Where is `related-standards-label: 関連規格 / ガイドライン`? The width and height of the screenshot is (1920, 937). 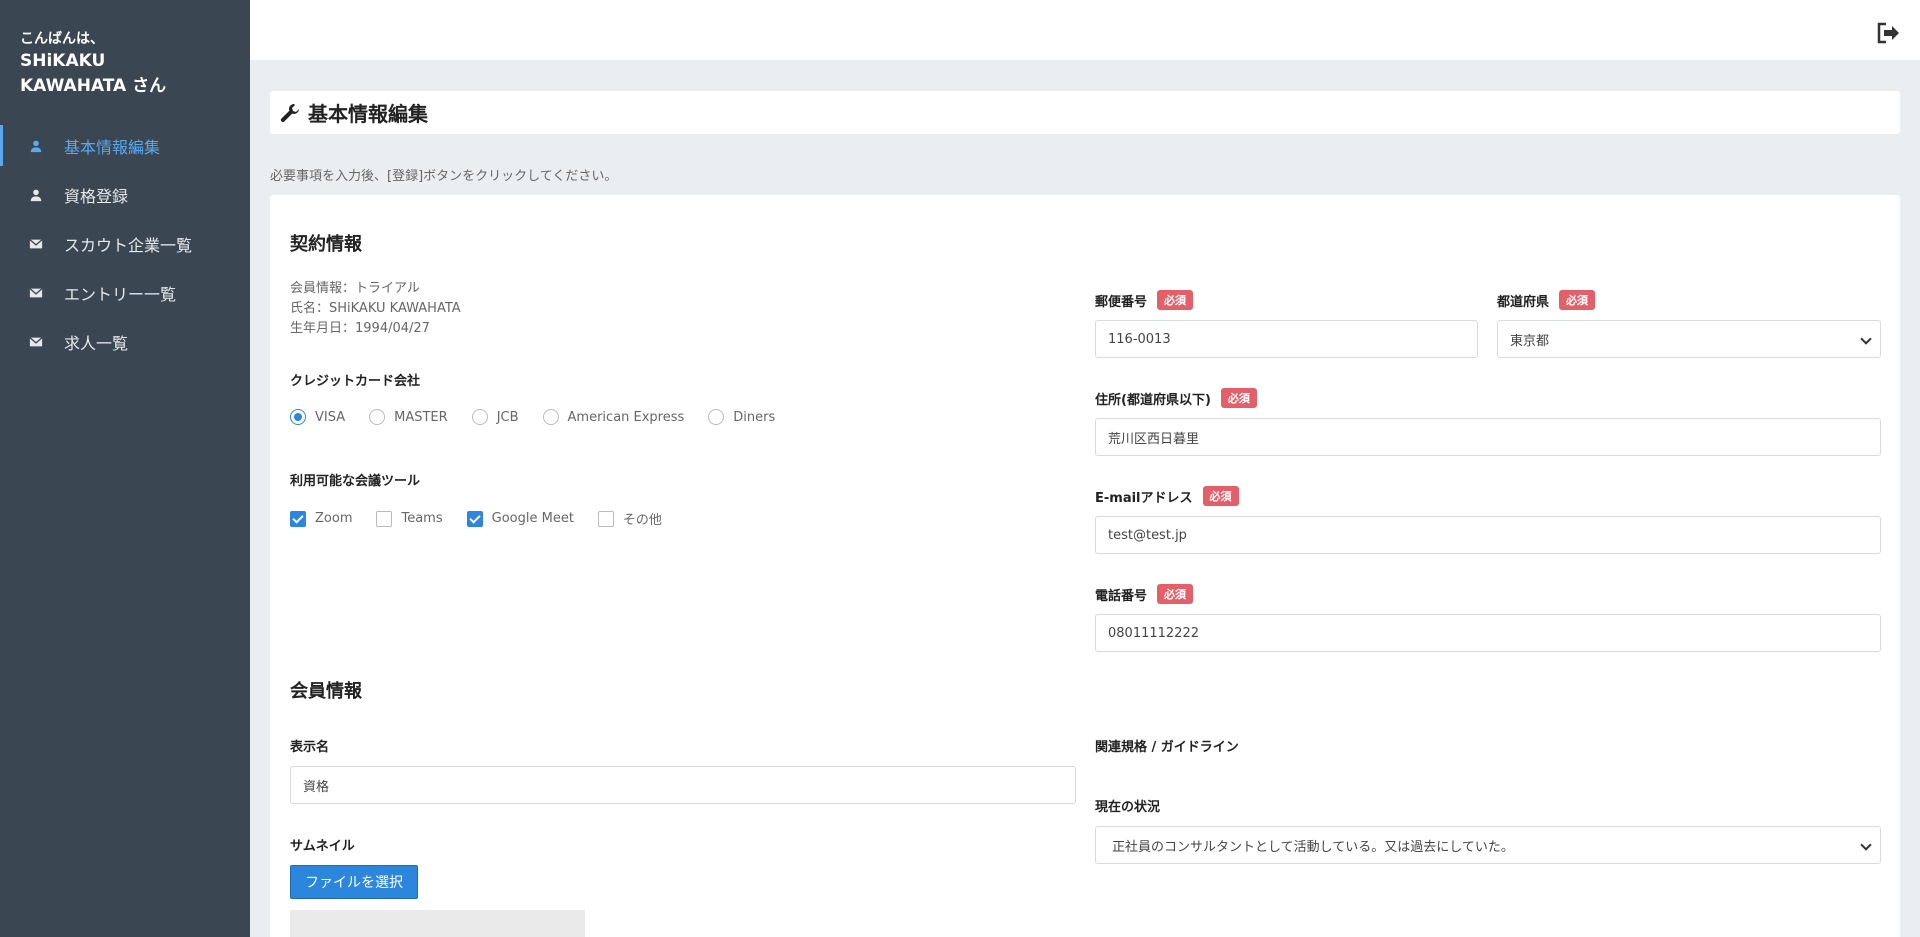
related-standards-label: 関連規格 / ガイドライン is located at coordinates (1167, 745).